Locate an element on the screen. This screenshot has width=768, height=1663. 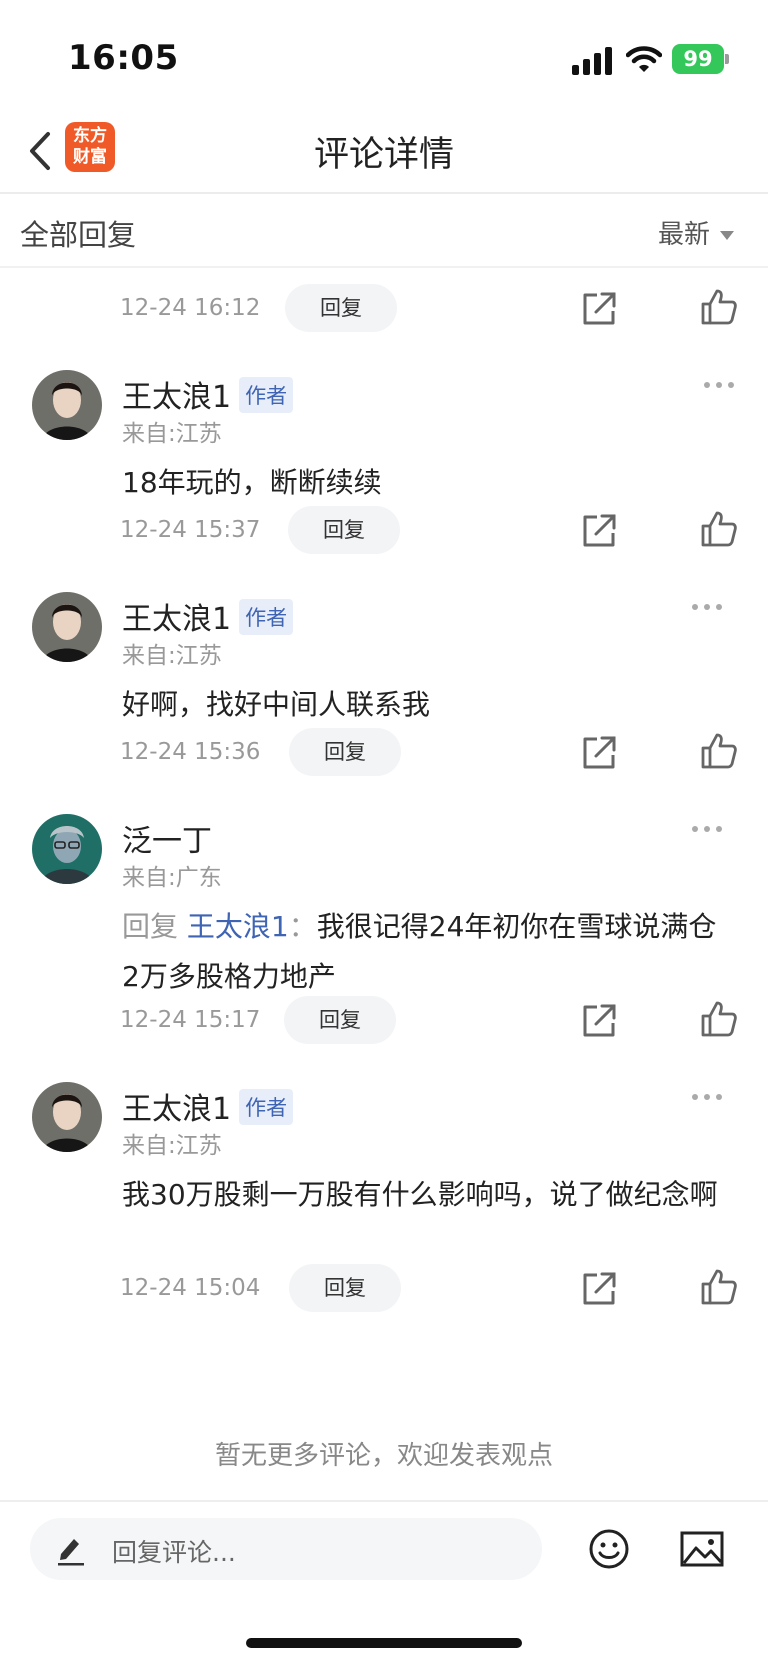
no-more-comments-text: 暂无更多评论，欢迎发表观点 is located at coordinates (383, 1456).